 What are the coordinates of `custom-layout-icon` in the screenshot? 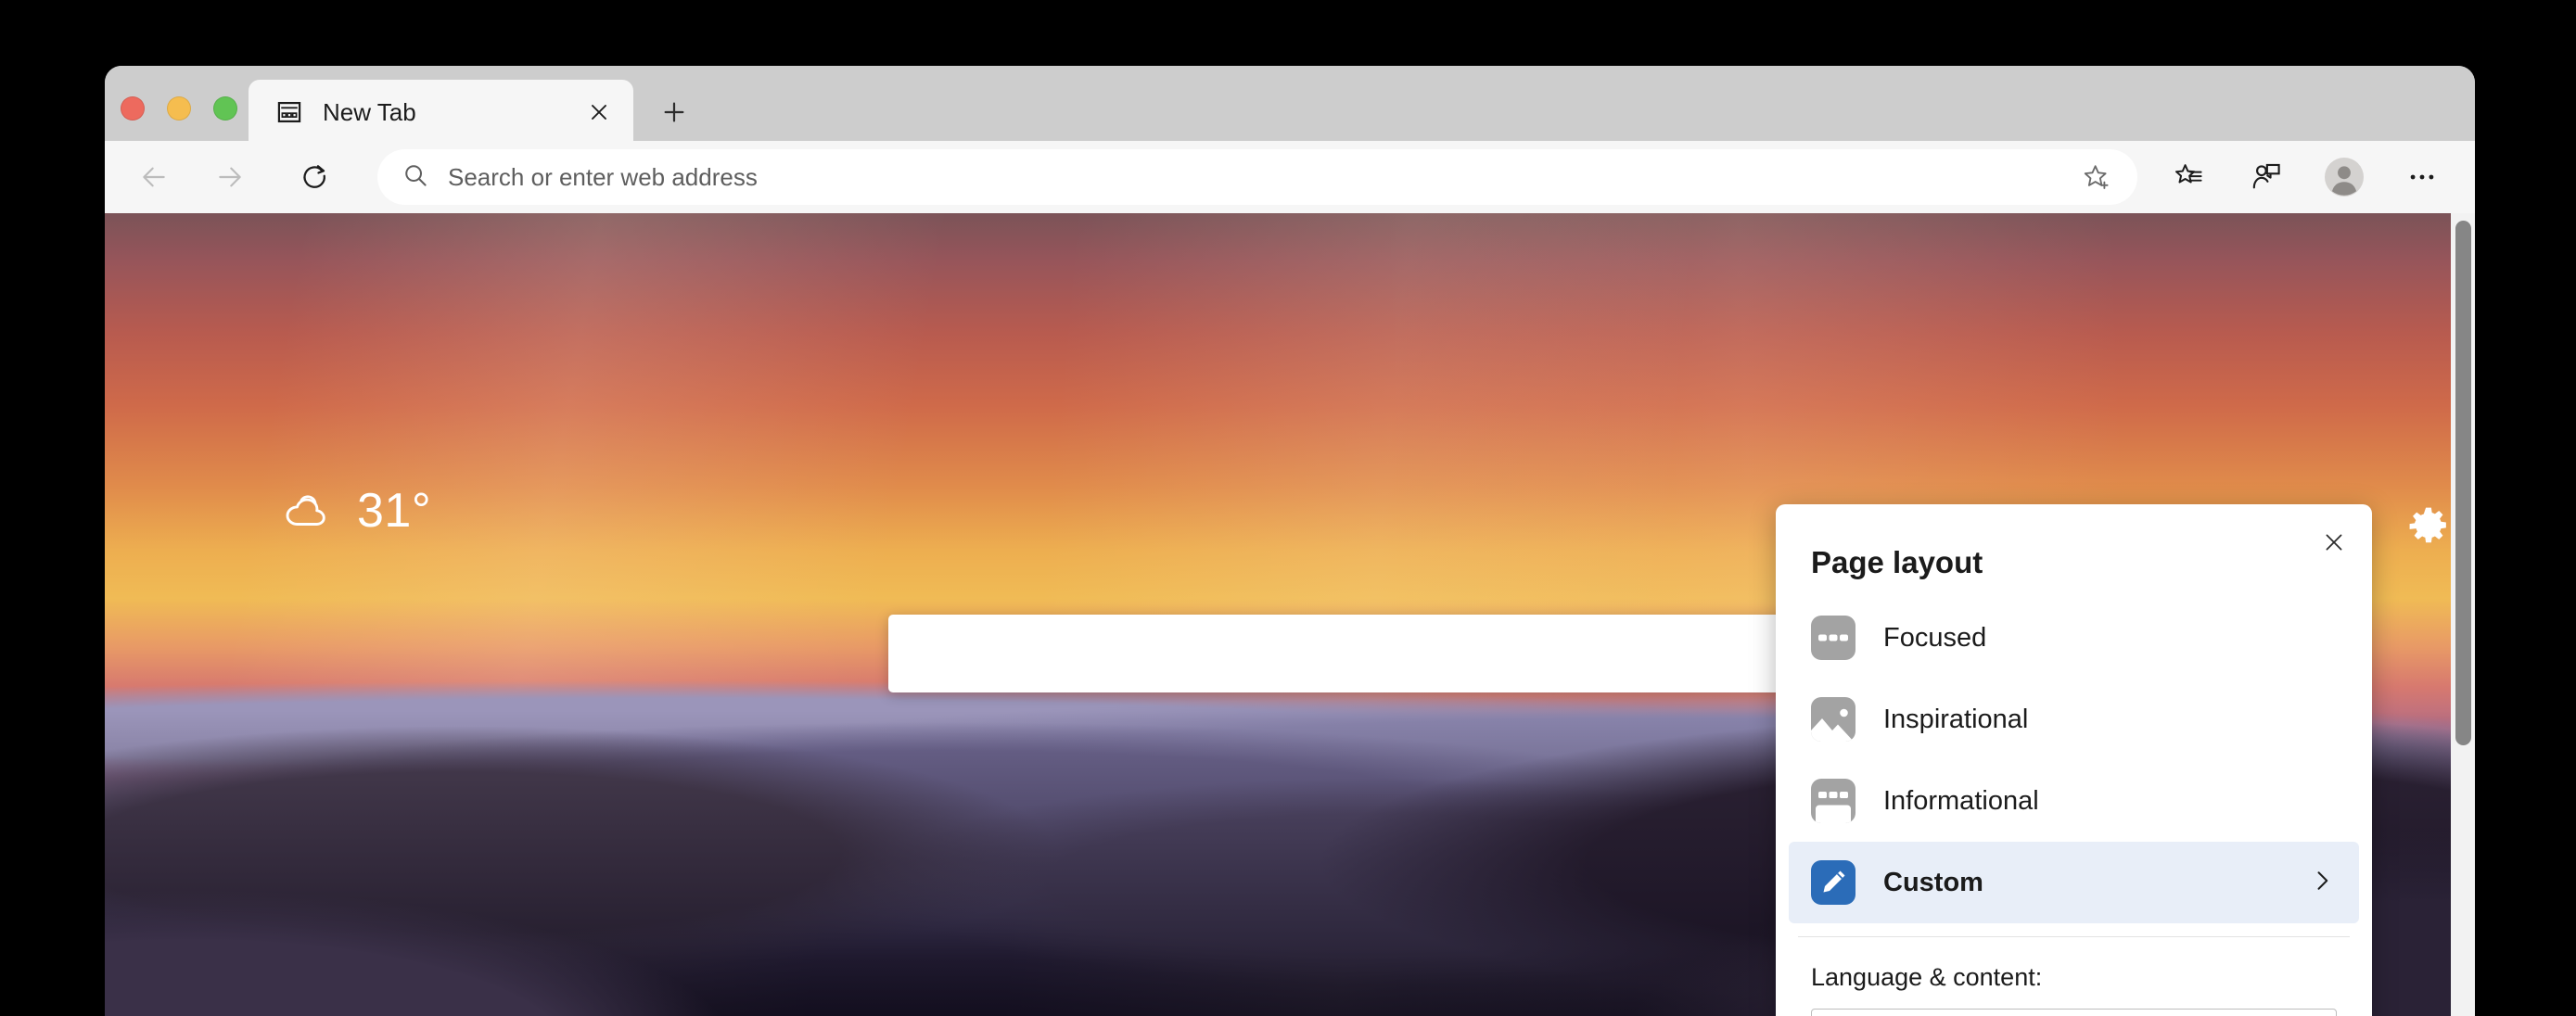 It's located at (1833, 883).